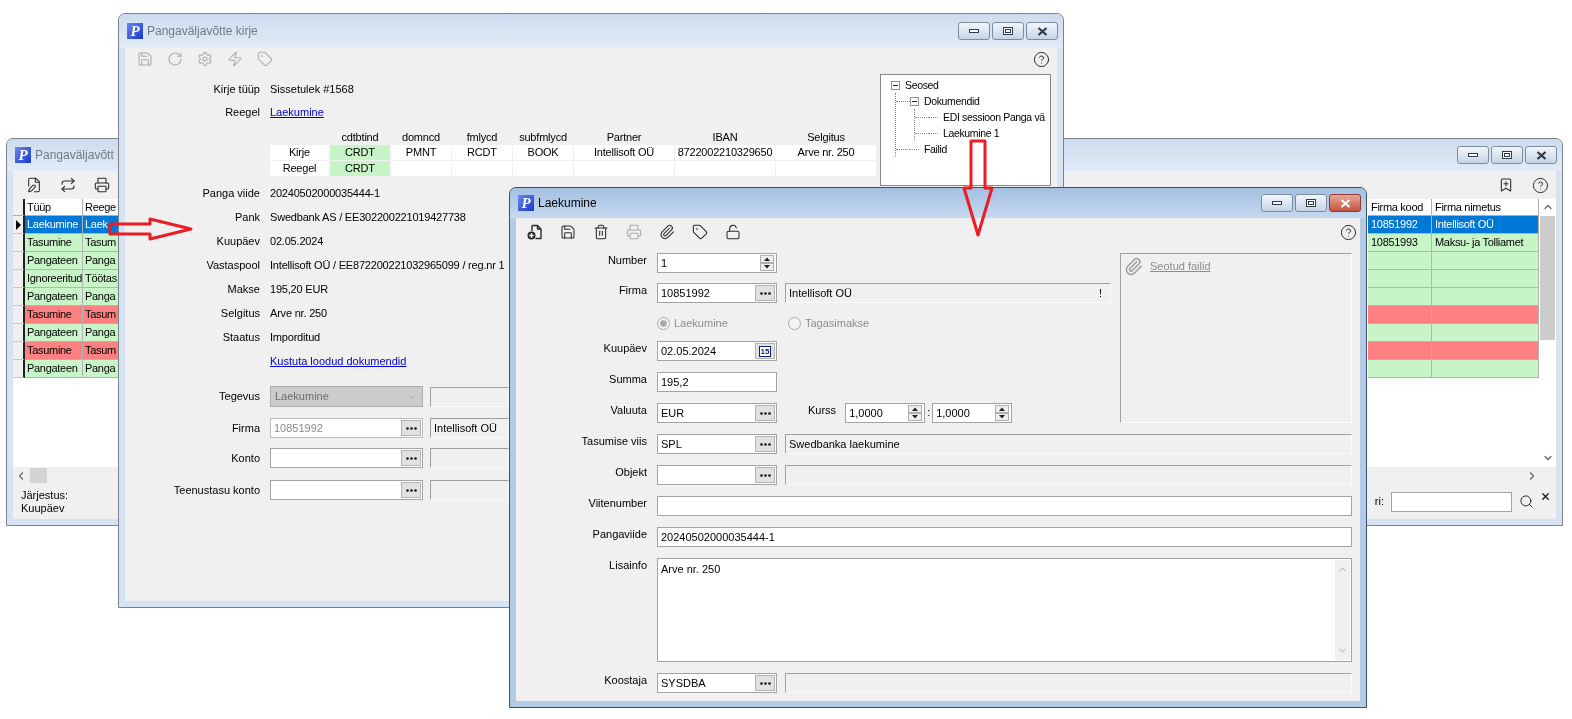  Describe the element at coordinates (971, 133) in the screenshot. I see `tree-item: Laekumine 1` at that location.